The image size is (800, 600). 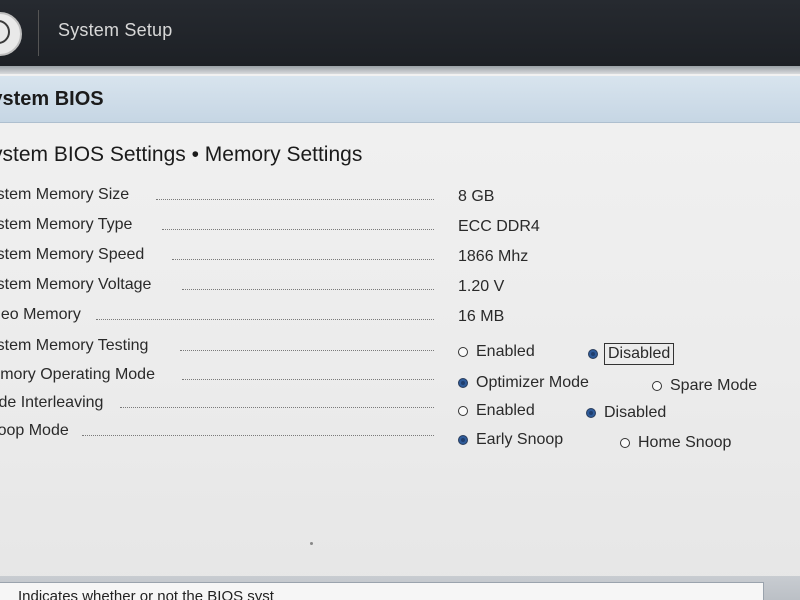 What do you see at coordinates (311, 543) in the screenshot?
I see `screen-speck` at bounding box center [311, 543].